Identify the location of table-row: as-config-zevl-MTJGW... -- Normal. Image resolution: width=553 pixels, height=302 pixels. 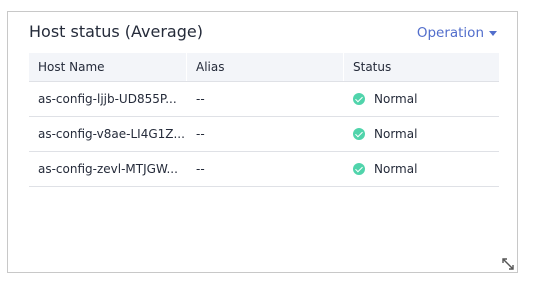
(264, 169).